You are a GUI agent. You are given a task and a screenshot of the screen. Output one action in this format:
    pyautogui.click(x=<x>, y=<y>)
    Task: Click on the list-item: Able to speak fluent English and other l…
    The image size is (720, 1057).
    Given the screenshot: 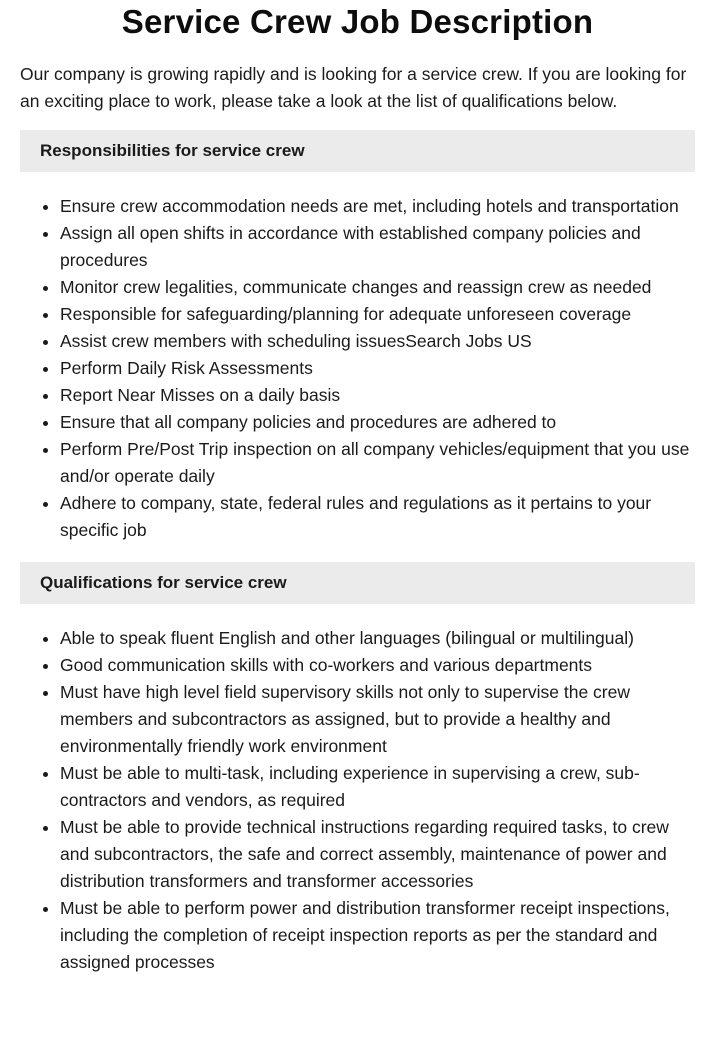 What is the action you would take?
    pyautogui.click(x=377, y=638)
    